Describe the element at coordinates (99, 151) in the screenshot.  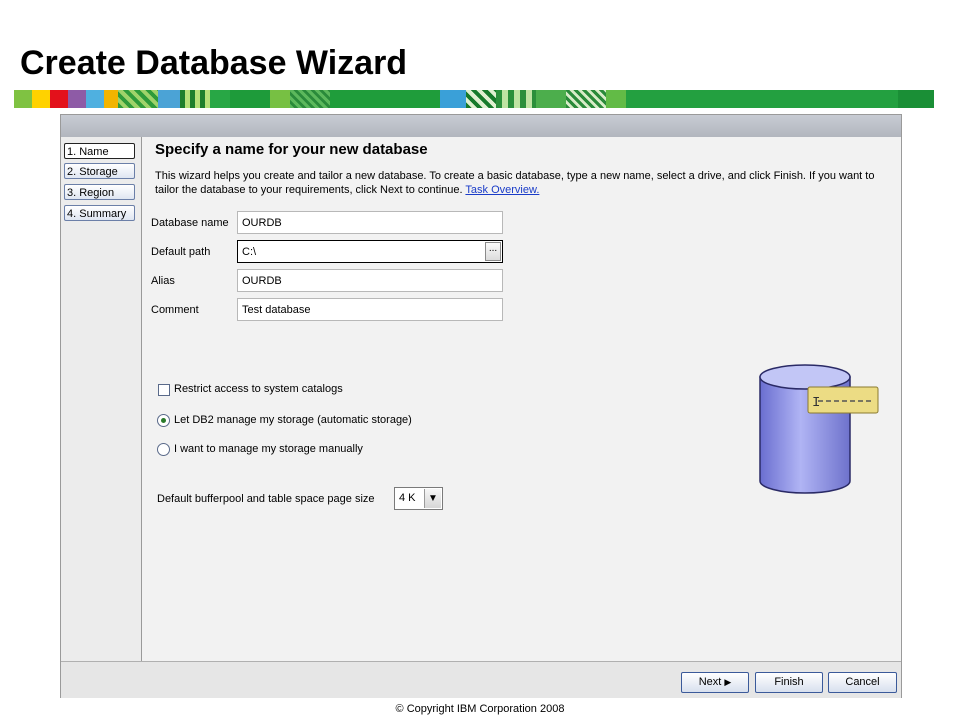
I see `nav-step-name: 1. Name` at that location.